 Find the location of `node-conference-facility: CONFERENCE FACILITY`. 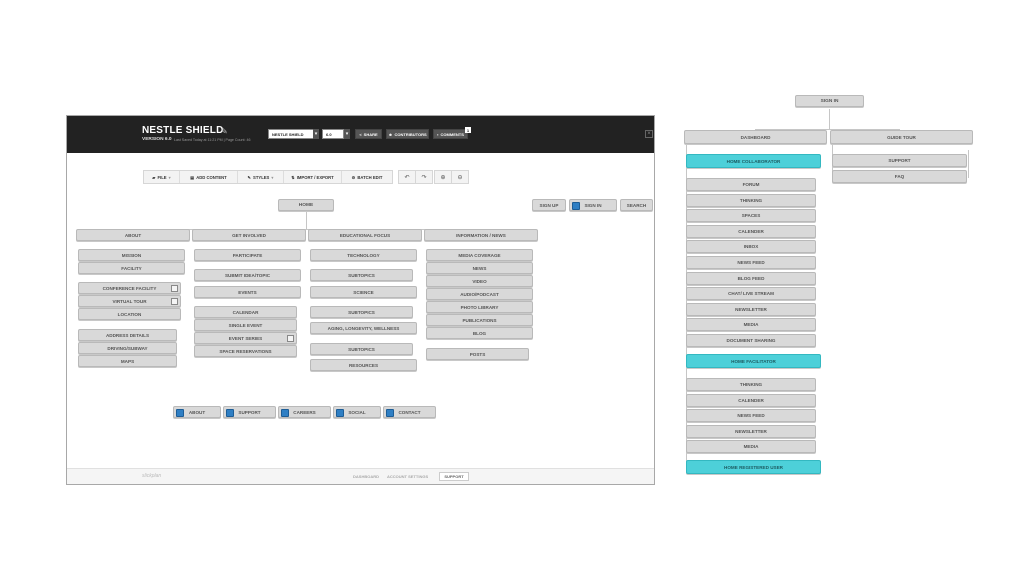

node-conference-facility: CONFERENCE FACILITY is located at coordinates (129, 288).